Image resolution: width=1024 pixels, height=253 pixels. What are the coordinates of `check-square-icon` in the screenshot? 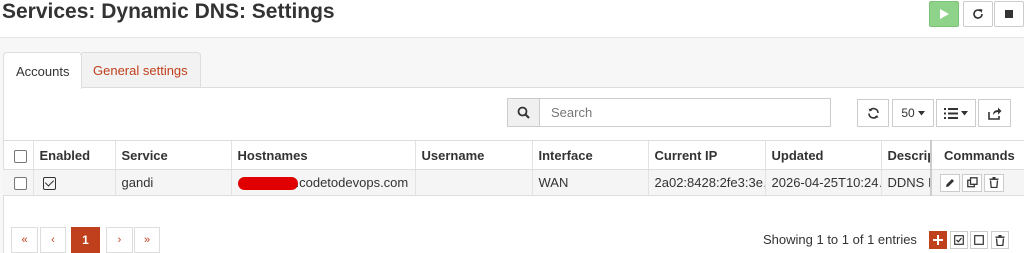 It's located at (959, 240).